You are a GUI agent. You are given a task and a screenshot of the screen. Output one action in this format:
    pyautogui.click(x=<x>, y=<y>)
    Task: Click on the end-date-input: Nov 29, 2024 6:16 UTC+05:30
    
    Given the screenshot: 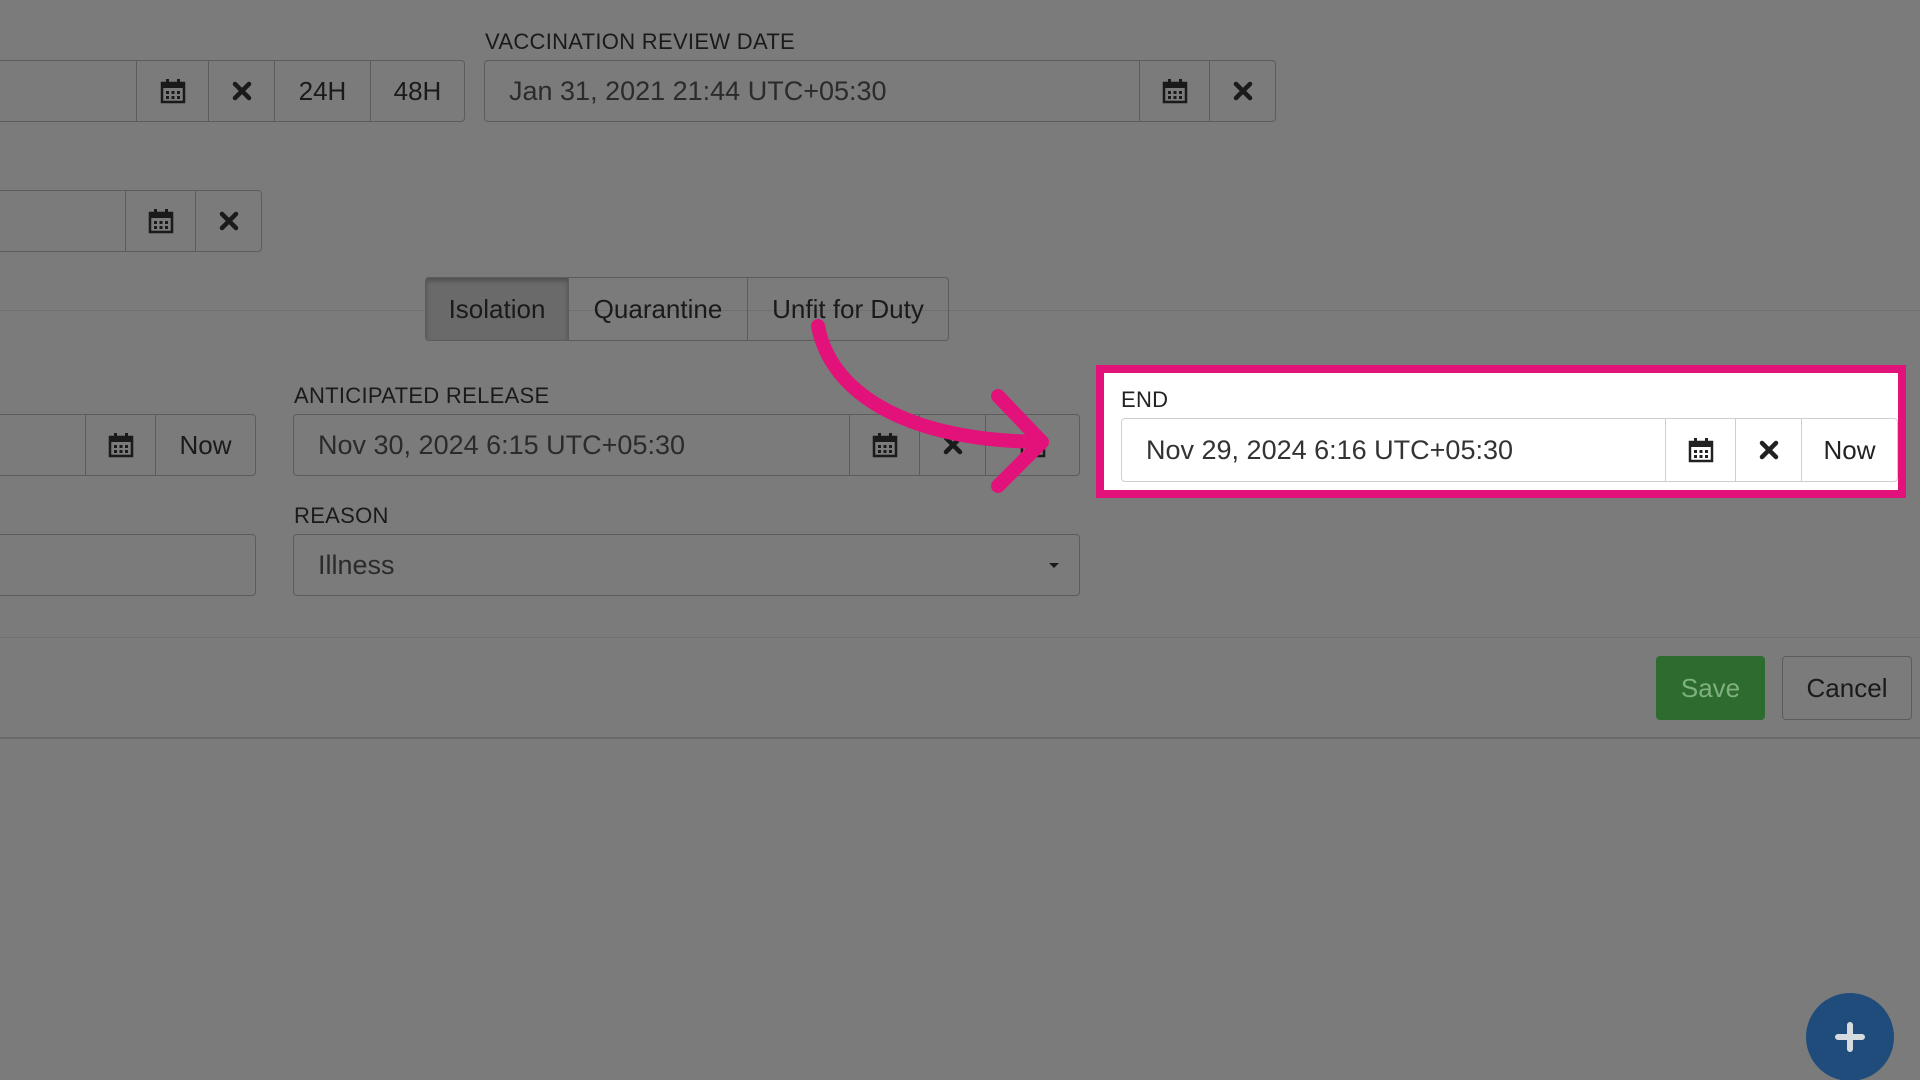 What is the action you would take?
    pyautogui.click(x=1393, y=450)
    